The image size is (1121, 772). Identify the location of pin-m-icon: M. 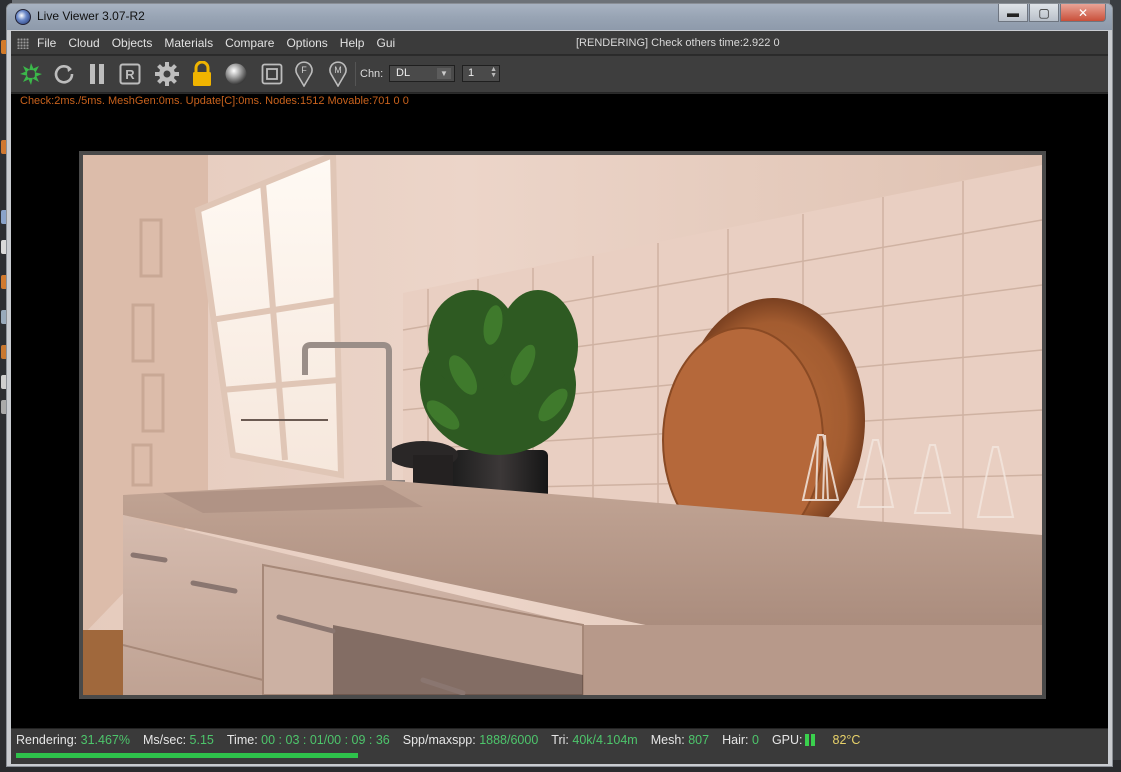
(338, 74).